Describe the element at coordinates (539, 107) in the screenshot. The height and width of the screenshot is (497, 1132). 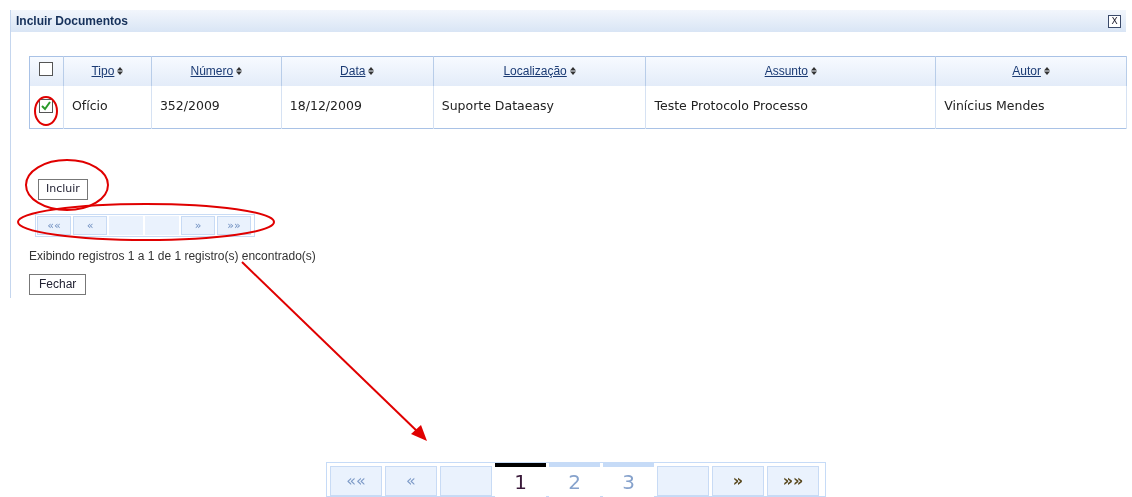
I see `table-cell: Suporte Dataeasy` at that location.